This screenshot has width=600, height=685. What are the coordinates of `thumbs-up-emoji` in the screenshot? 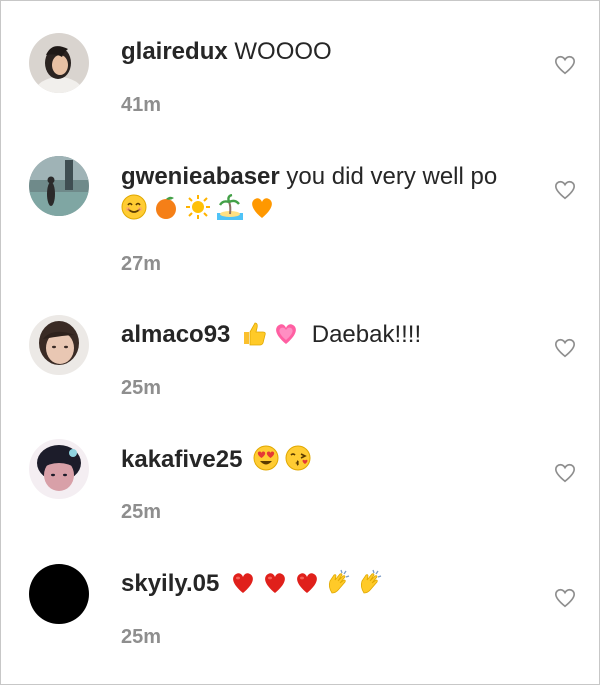 It's located at (254, 333).